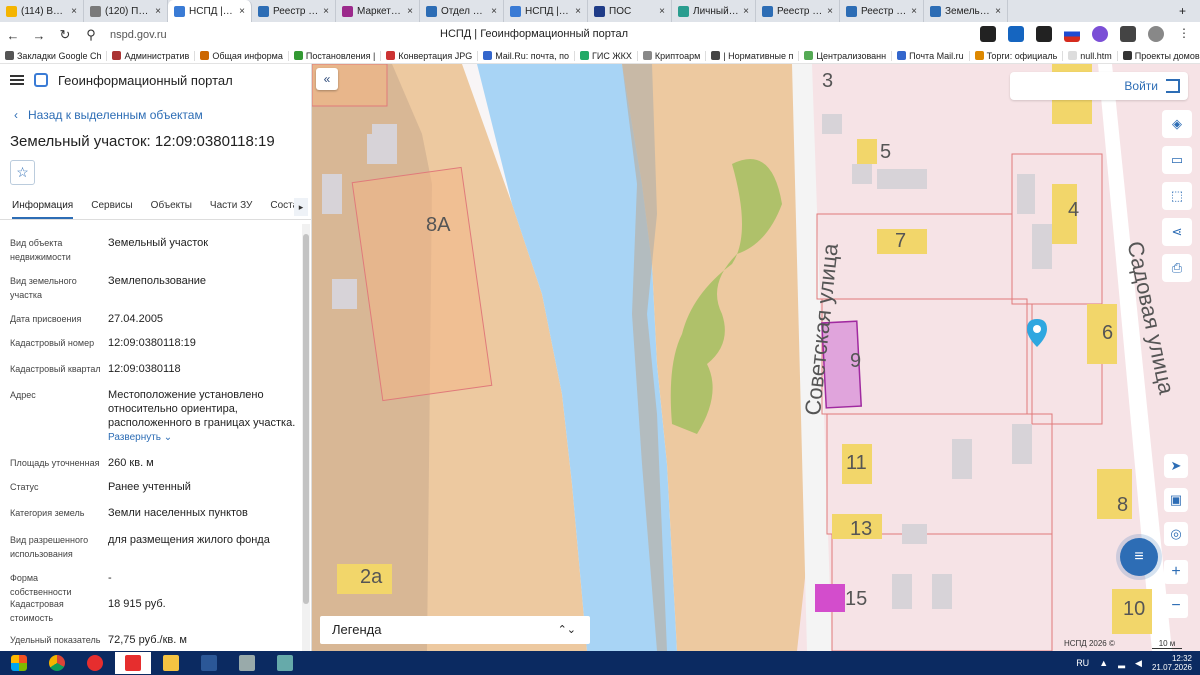  Describe the element at coordinates (527, 55) in the screenshot. I see `bookmark-item: Mail.Ru: почта, по` at that location.